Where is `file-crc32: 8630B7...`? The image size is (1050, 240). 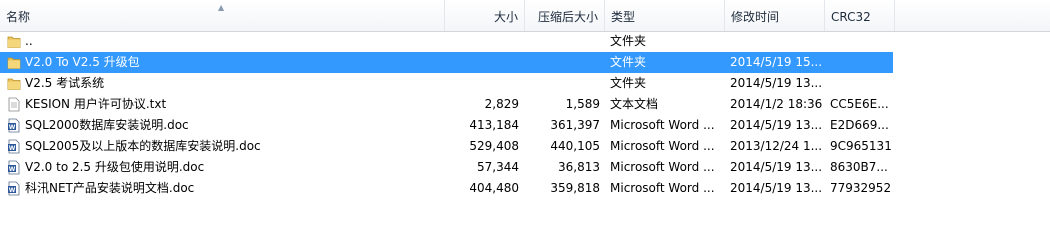 file-crc32: 8630B7... is located at coordinates (859, 167).